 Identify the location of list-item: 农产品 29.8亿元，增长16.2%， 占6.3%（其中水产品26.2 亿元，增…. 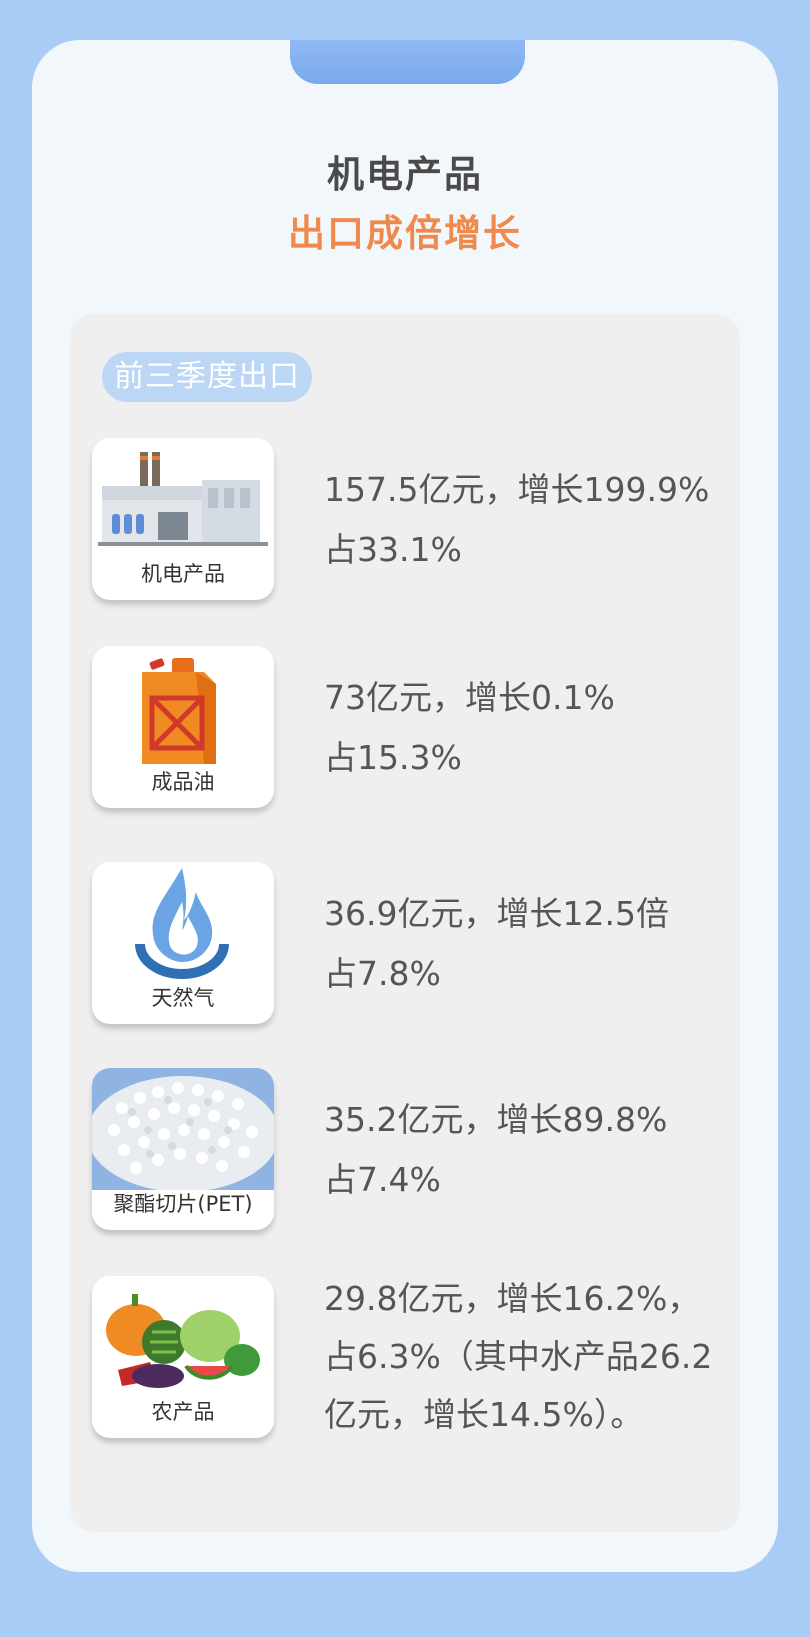
(417, 1358).